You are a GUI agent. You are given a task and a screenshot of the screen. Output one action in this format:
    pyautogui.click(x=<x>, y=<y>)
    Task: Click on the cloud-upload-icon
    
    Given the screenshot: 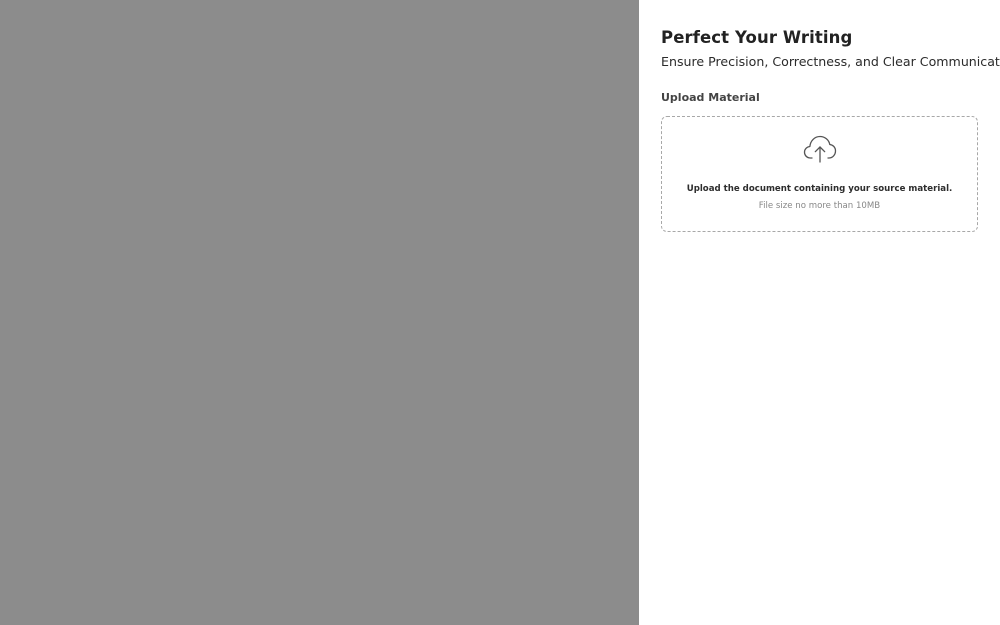 What is the action you would take?
    pyautogui.click(x=819, y=149)
    